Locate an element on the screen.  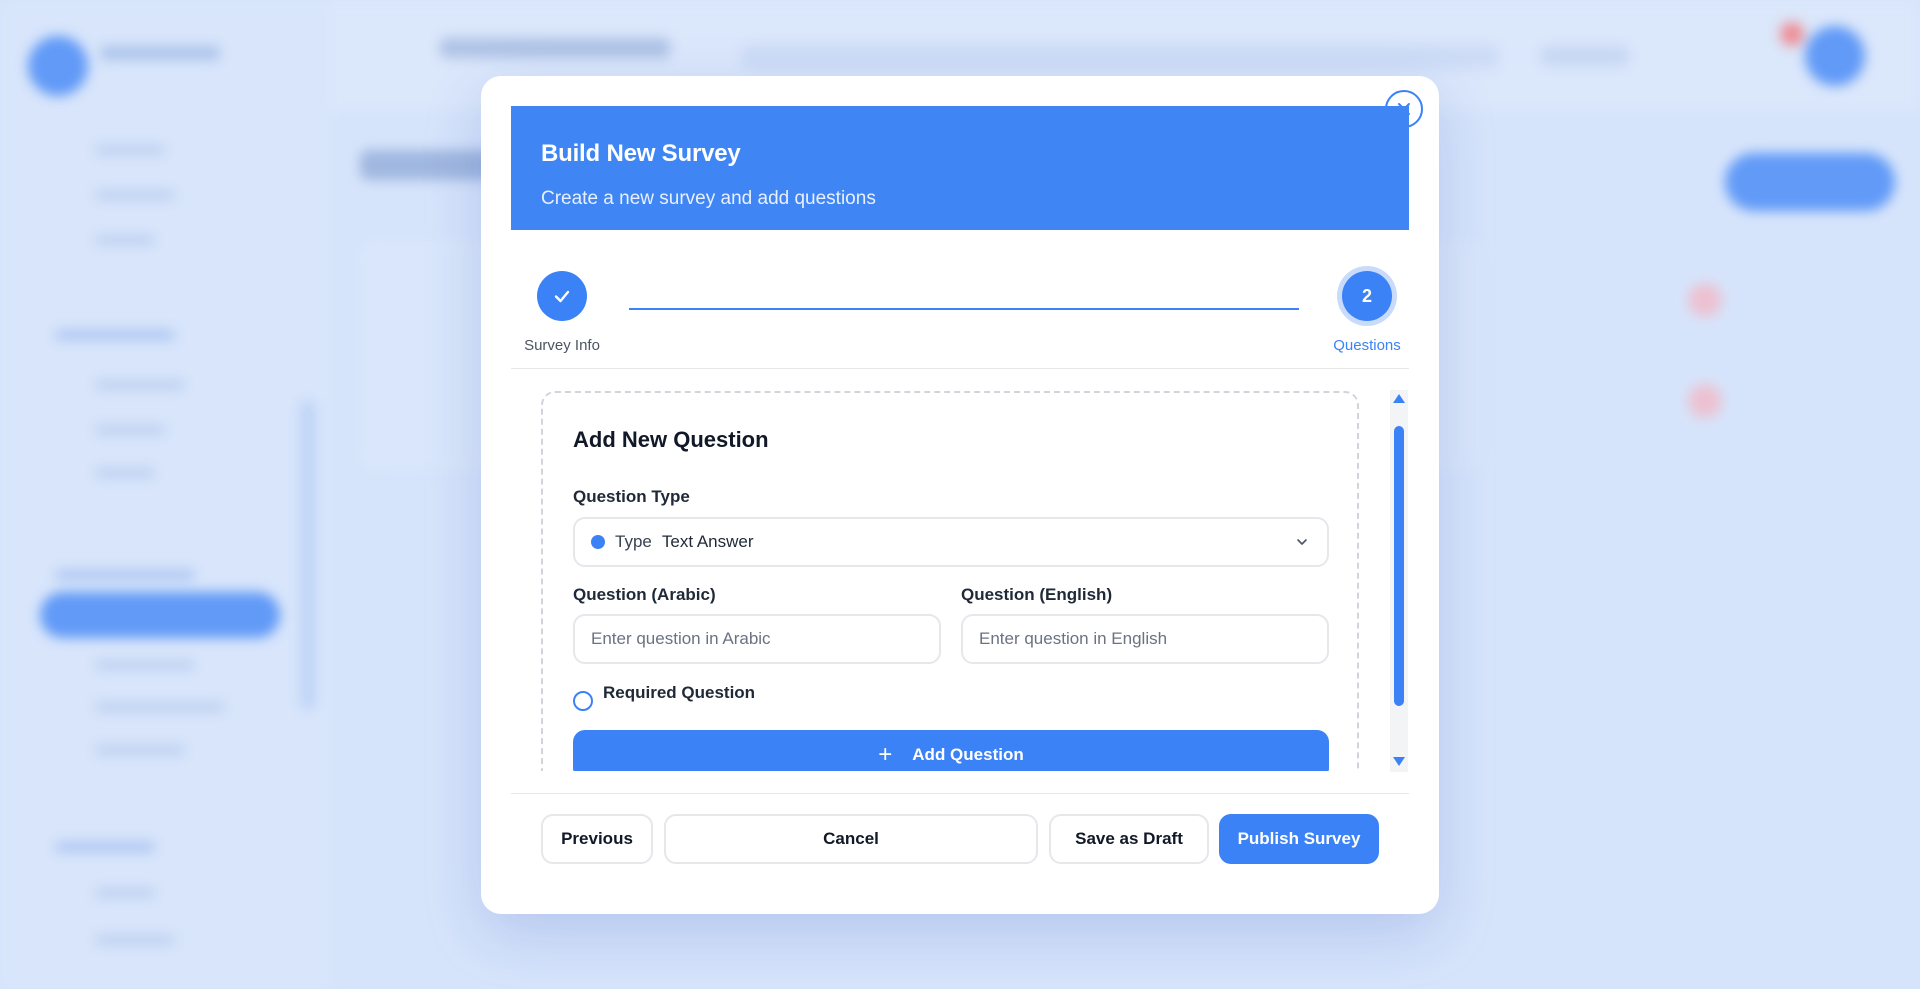
card-title: Add New Question is located at coordinates (671, 439).